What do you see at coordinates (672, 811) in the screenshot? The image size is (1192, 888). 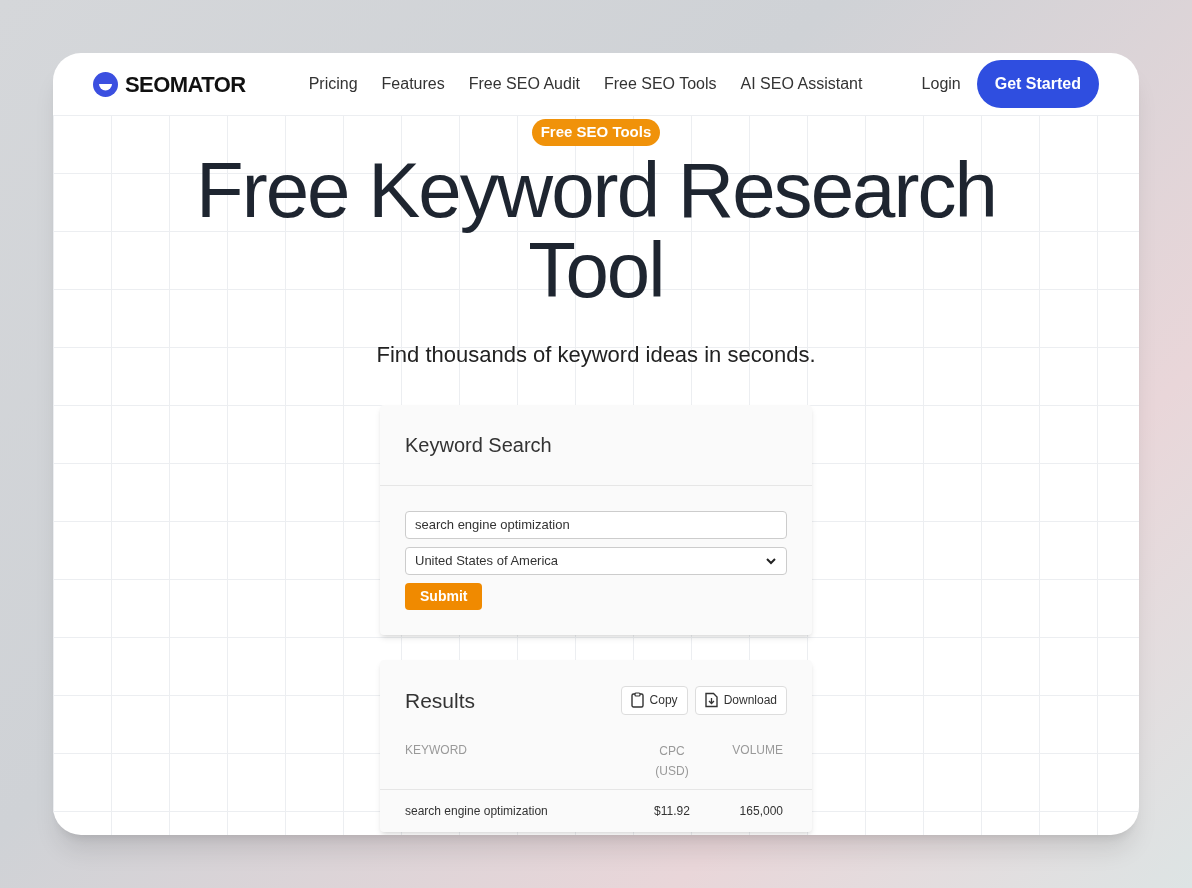 I see `table-cell: $11.92` at bounding box center [672, 811].